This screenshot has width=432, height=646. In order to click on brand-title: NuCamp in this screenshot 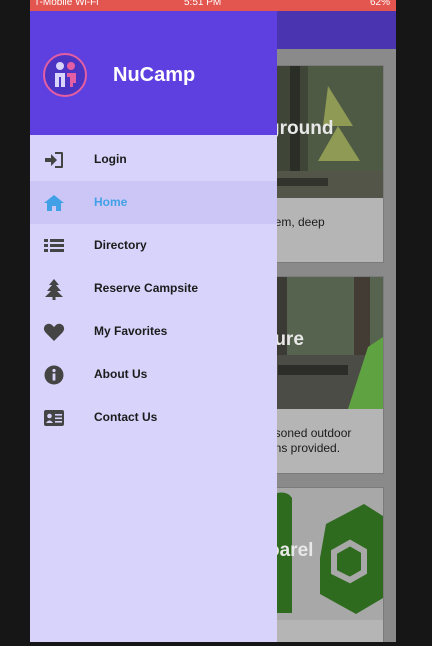, I will do `click(154, 75)`.